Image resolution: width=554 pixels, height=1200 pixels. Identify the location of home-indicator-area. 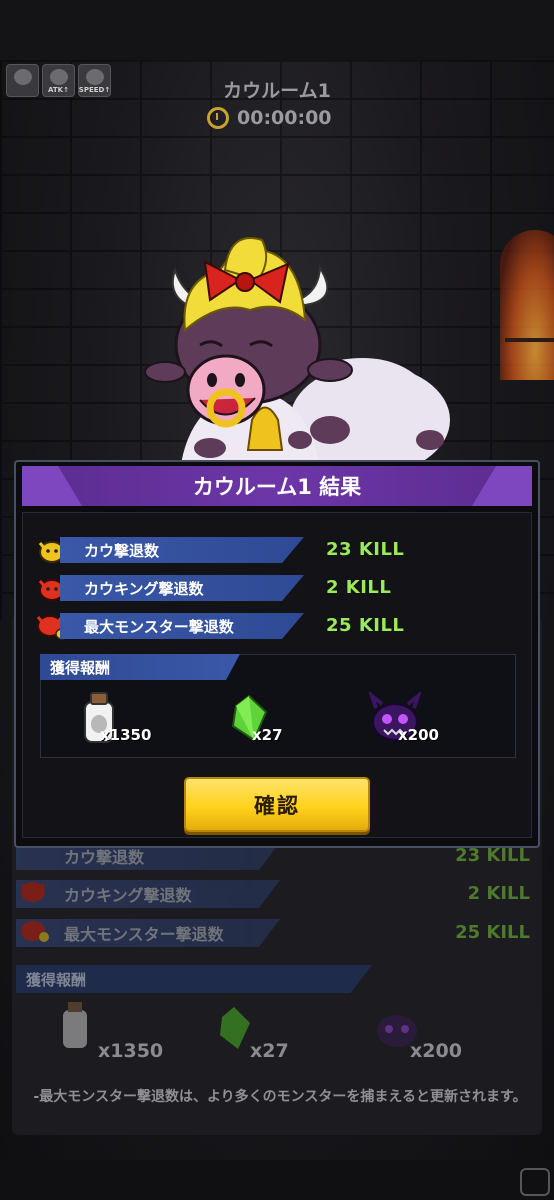
(277, 1180).